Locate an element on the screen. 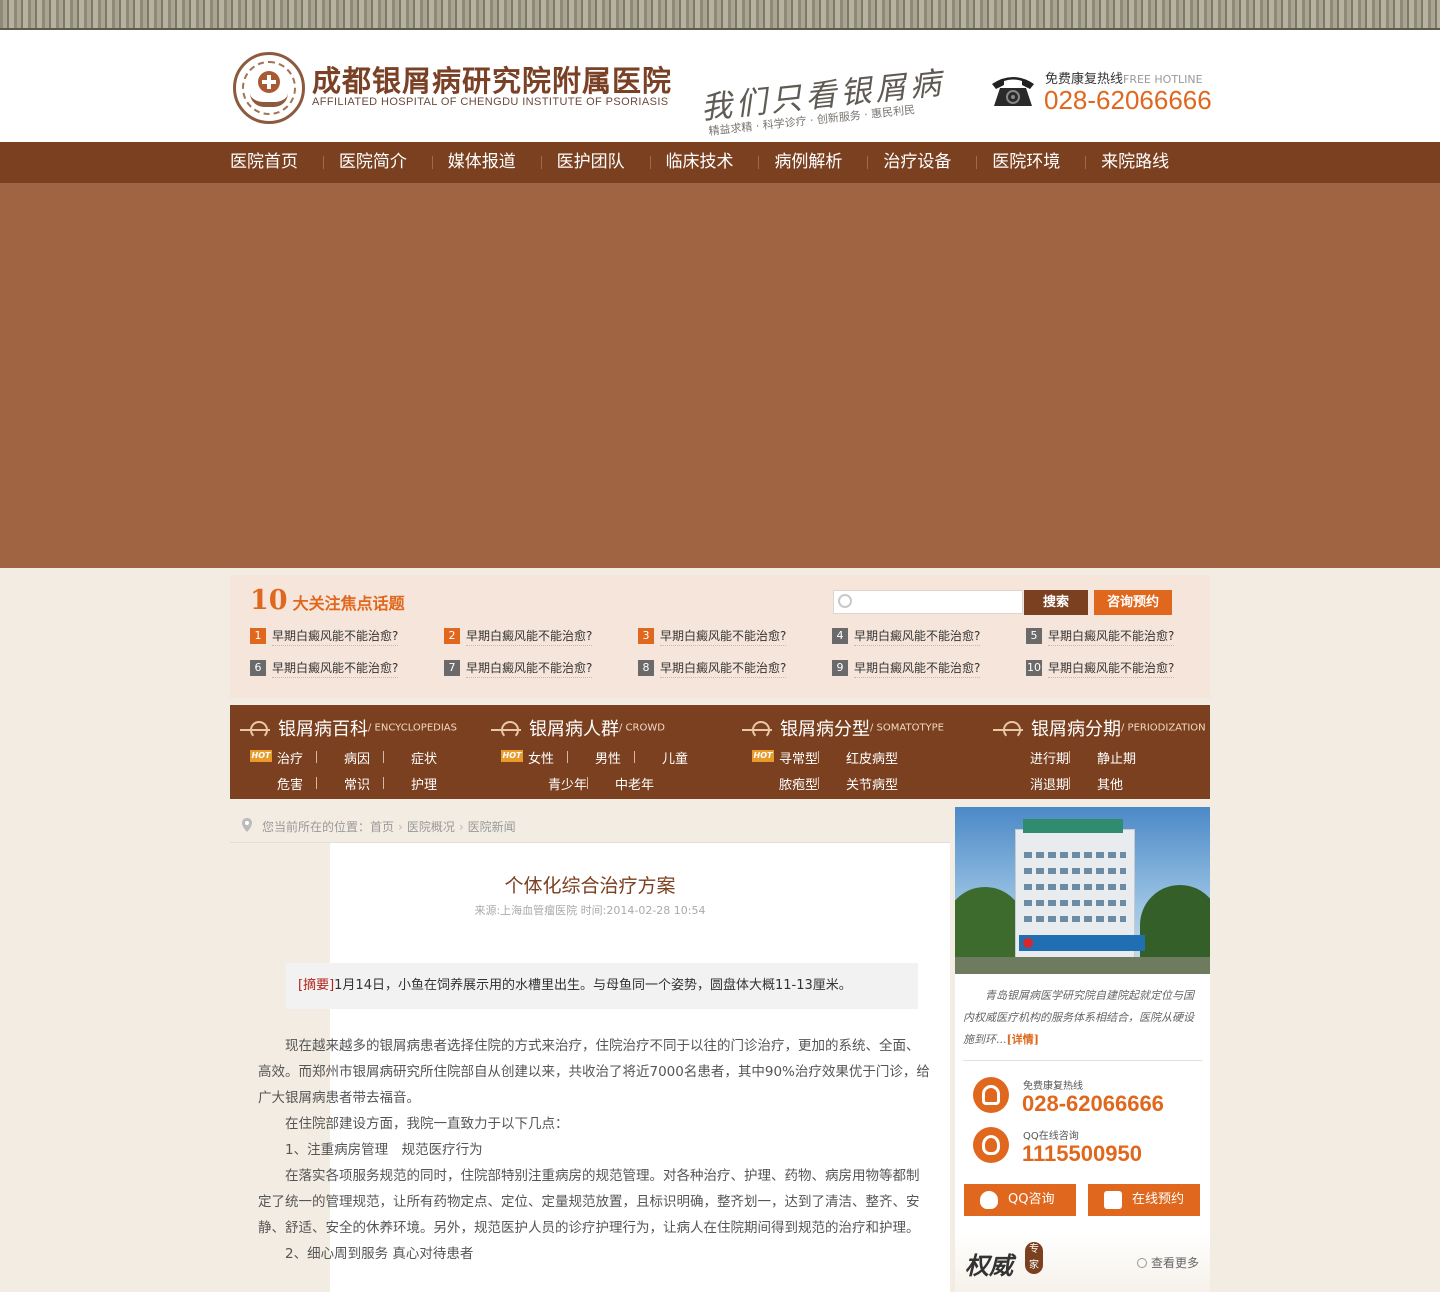 The width and height of the screenshot is (1440, 1292). category-link: 危害 is located at coordinates (290, 783).